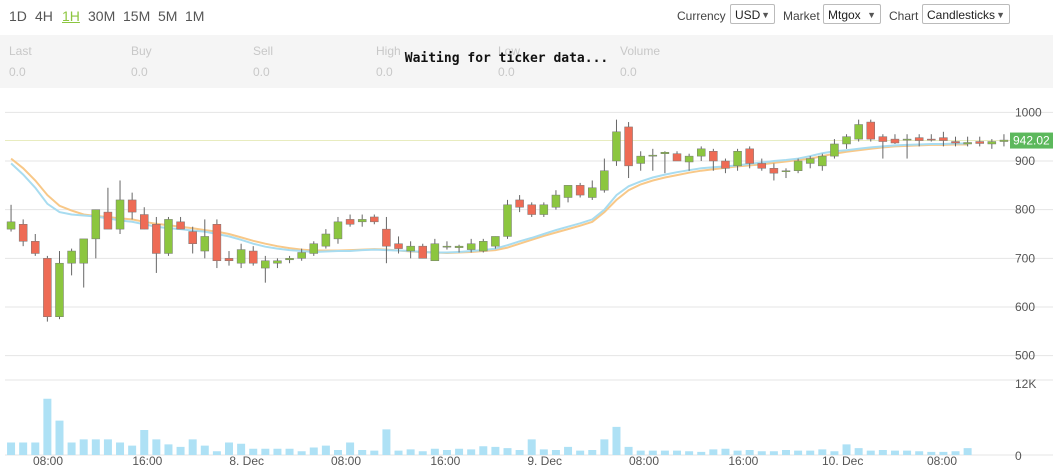 The width and height of the screenshot is (1053, 470). I want to click on price-tick-label: 700, so click(1025, 258).